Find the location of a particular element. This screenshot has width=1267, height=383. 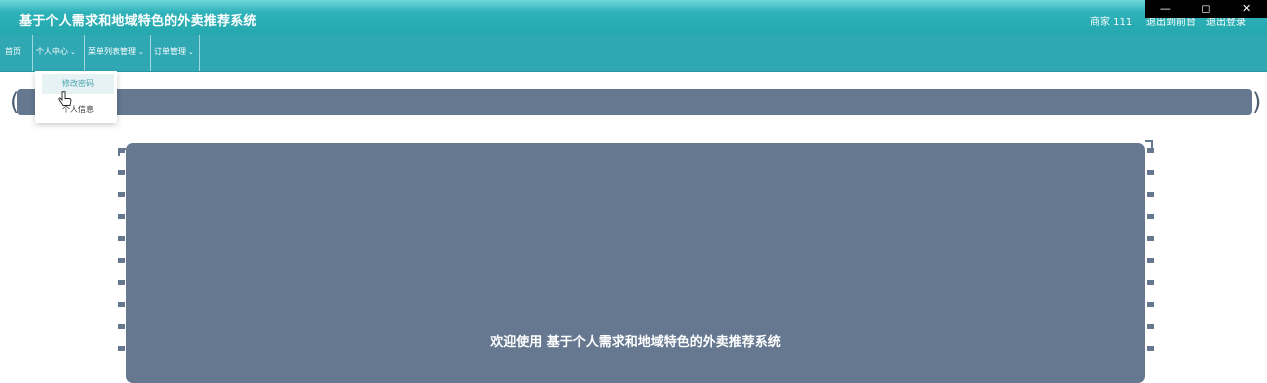

current-user-label: 商家 111 is located at coordinates (1111, 22).